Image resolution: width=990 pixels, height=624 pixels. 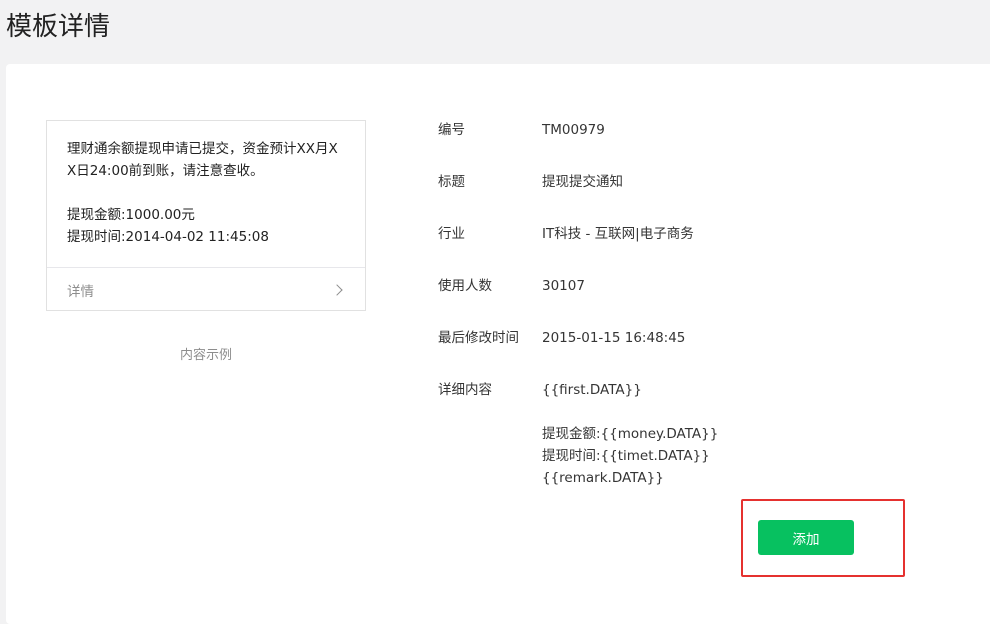 What do you see at coordinates (451, 182) in the screenshot?
I see `detail-label-title: 标题` at bounding box center [451, 182].